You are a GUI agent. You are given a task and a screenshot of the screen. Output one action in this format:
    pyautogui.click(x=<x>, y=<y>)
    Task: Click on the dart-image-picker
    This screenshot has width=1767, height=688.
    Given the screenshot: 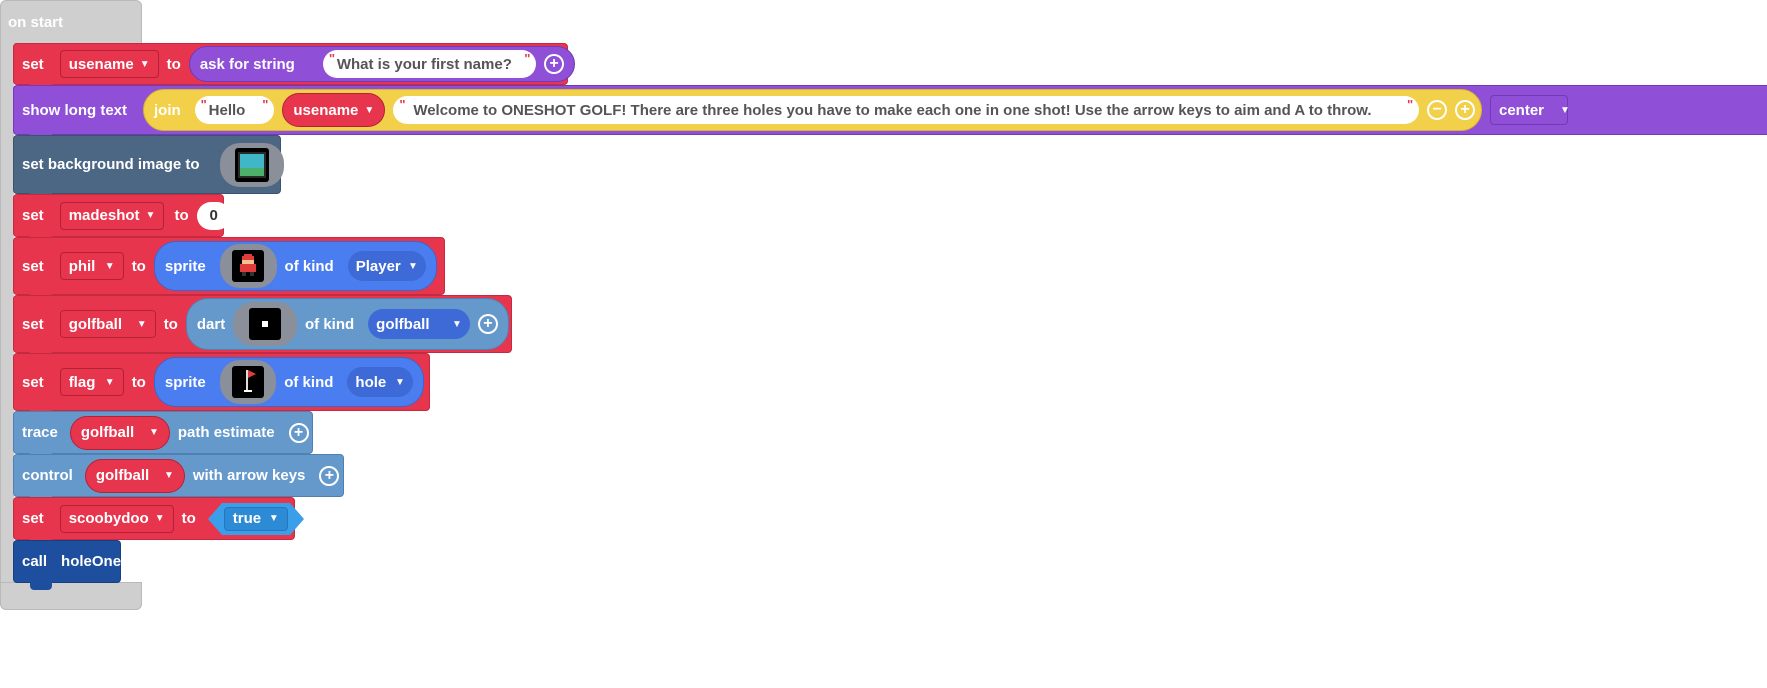 What is the action you would take?
    pyautogui.click(x=265, y=324)
    